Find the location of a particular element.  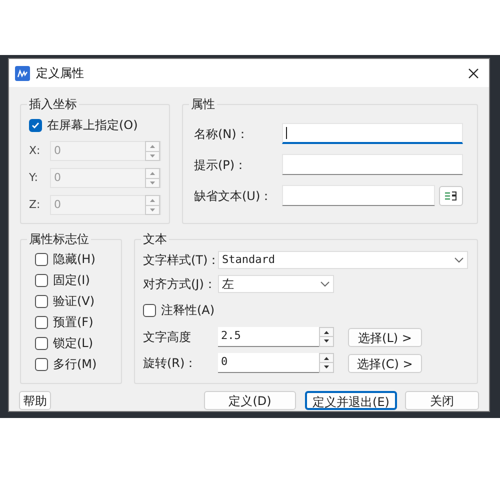

checkbox-label: 预置(F) is located at coordinates (73, 322).